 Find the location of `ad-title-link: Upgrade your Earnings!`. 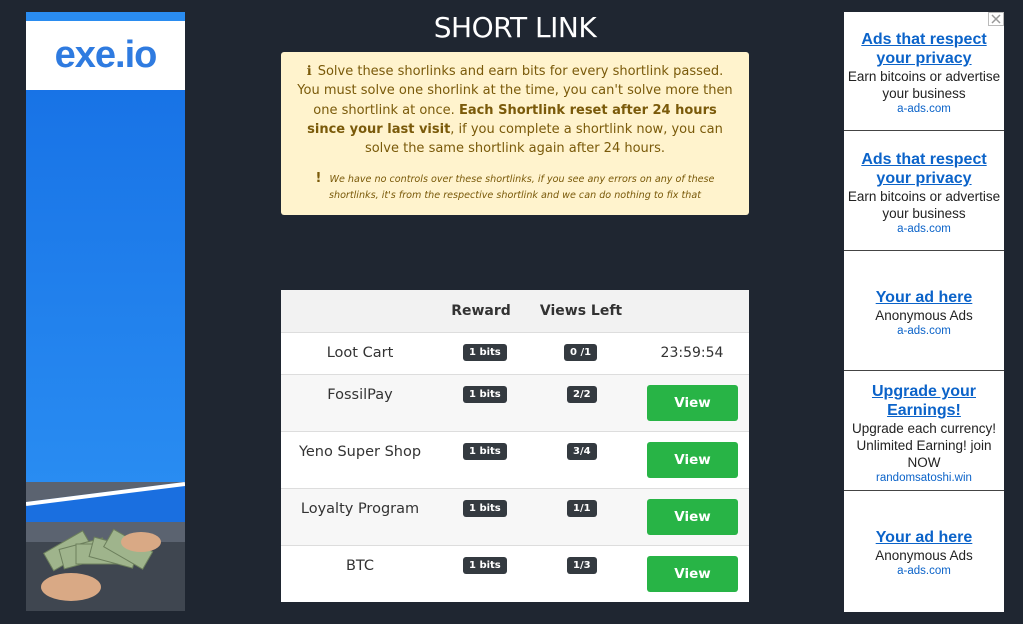

ad-title-link: Upgrade your Earnings! is located at coordinates (924, 401).